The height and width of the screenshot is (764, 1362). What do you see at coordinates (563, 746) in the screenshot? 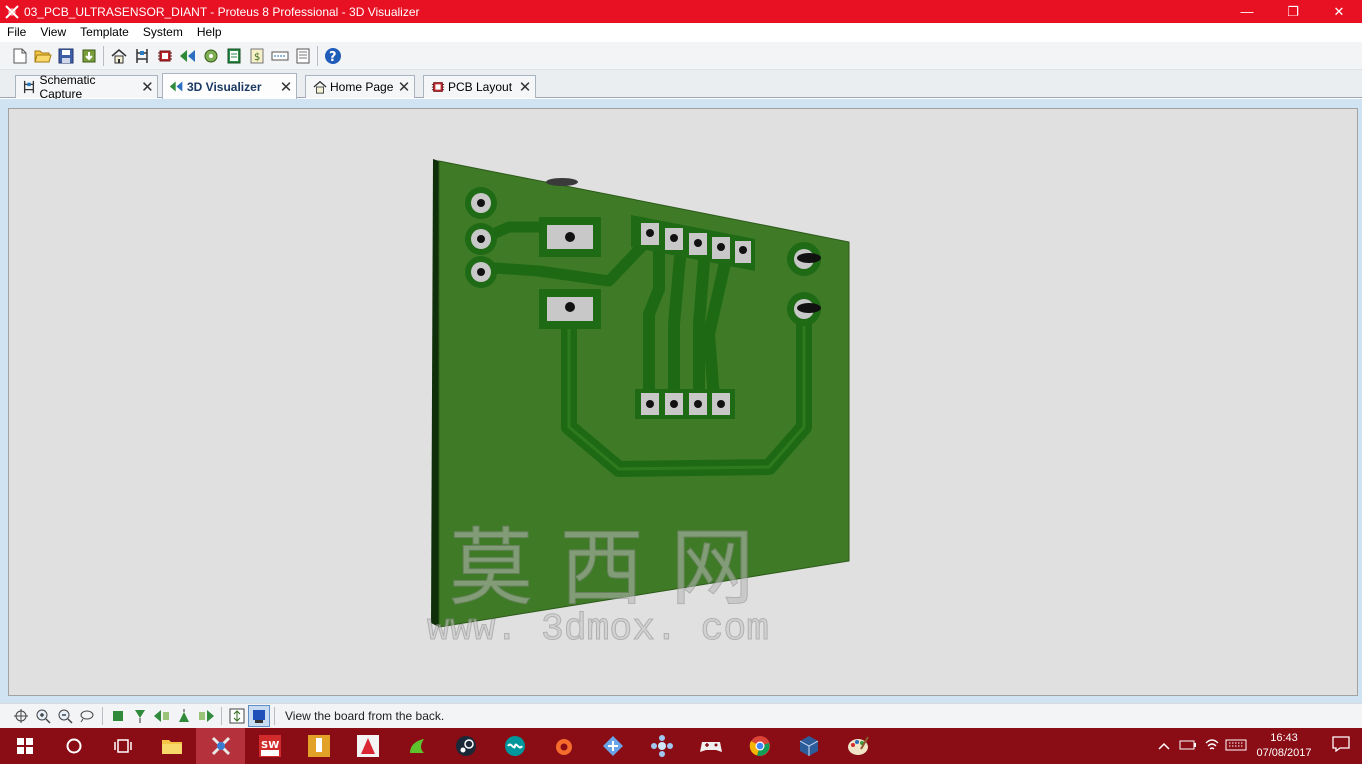
I see `origin-icon` at bounding box center [563, 746].